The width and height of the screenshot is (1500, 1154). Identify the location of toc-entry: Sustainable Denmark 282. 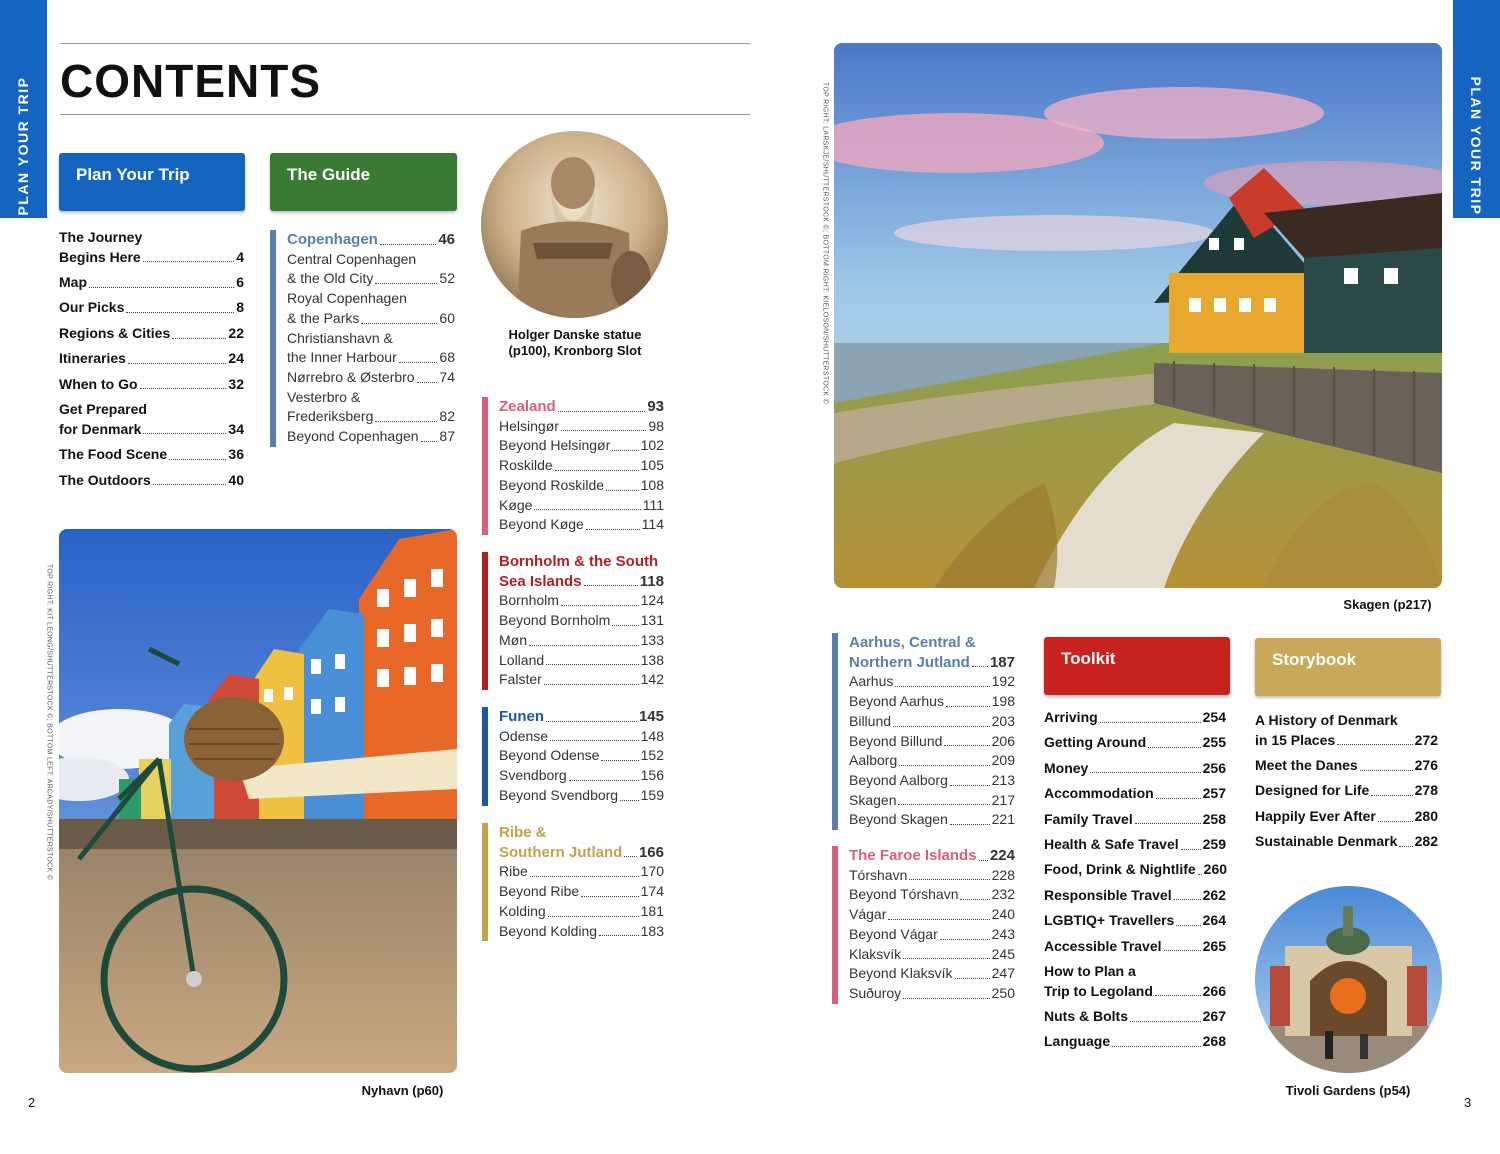
(1346, 842).